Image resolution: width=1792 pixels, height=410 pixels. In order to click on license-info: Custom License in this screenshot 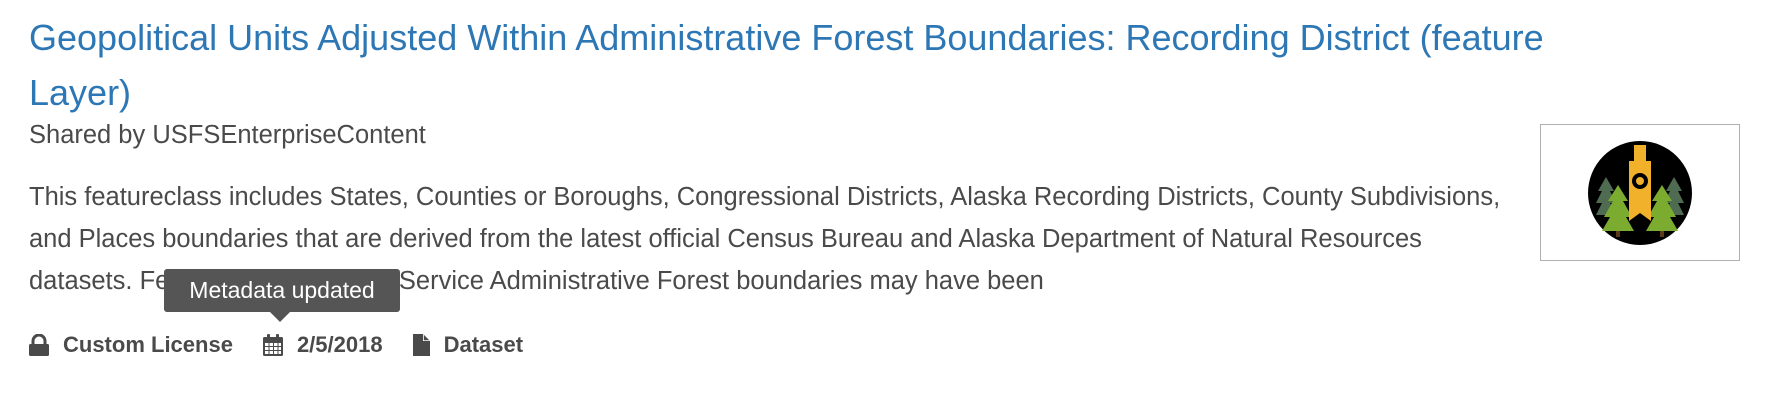, I will do `click(131, 345)`.